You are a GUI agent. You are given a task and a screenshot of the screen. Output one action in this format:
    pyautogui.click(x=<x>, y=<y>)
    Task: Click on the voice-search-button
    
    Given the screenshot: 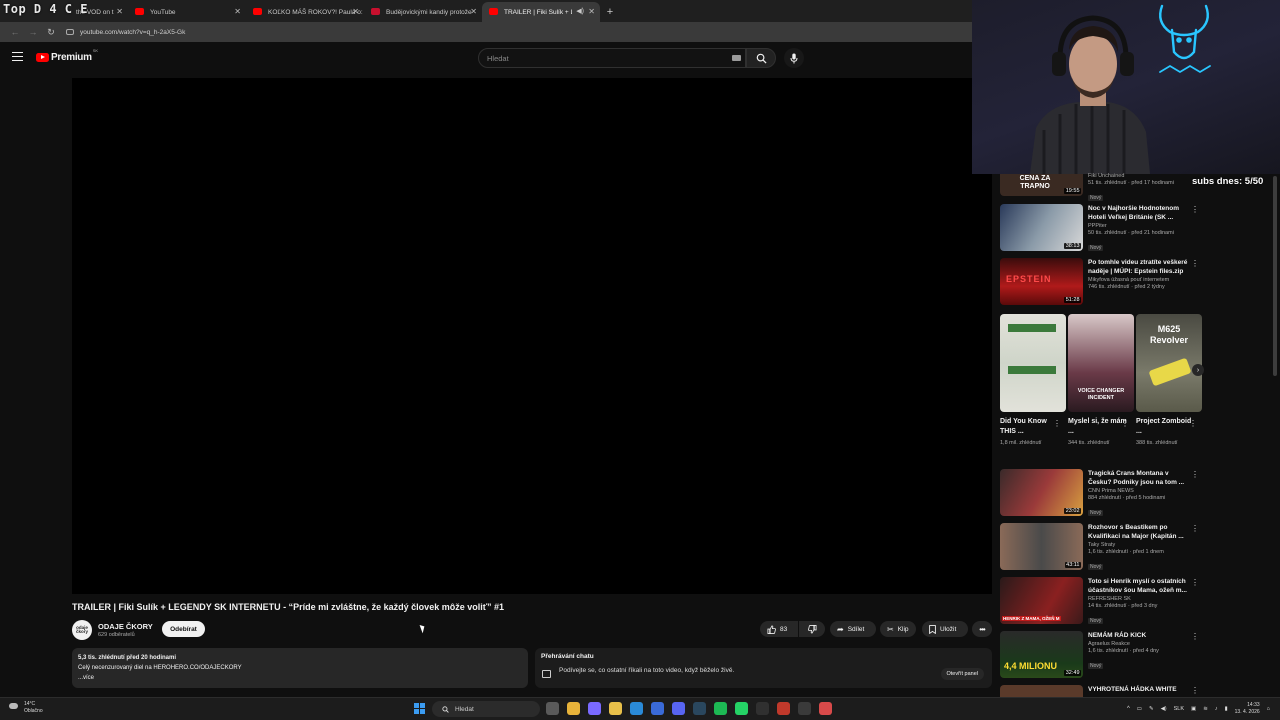 What is the action you would take?
    pyautogui.click(x=794, y=58)
    